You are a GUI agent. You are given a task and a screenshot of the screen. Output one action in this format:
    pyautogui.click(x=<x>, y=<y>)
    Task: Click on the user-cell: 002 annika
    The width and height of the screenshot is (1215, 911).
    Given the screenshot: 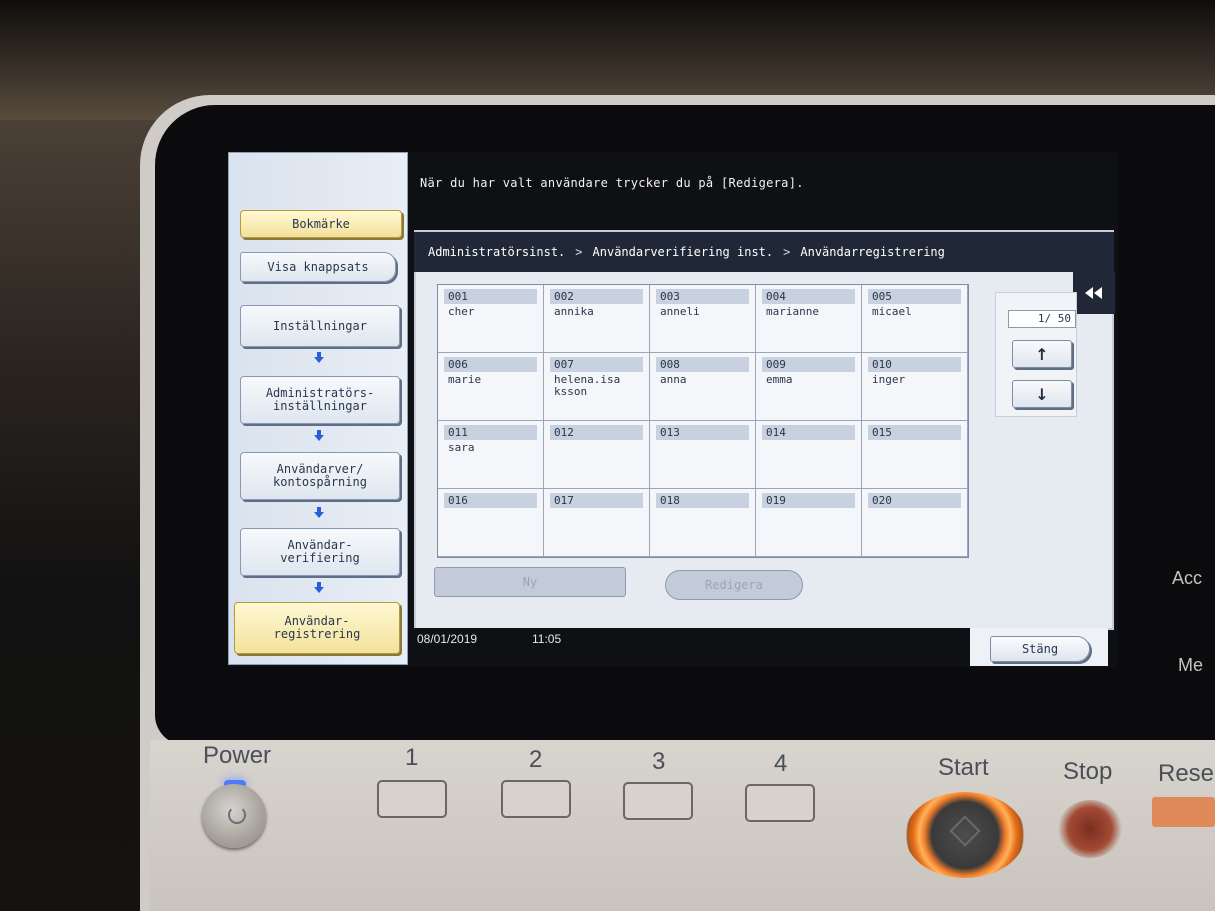 What is the action you would take?
    pyautogui.click(x=597, y=319)
    